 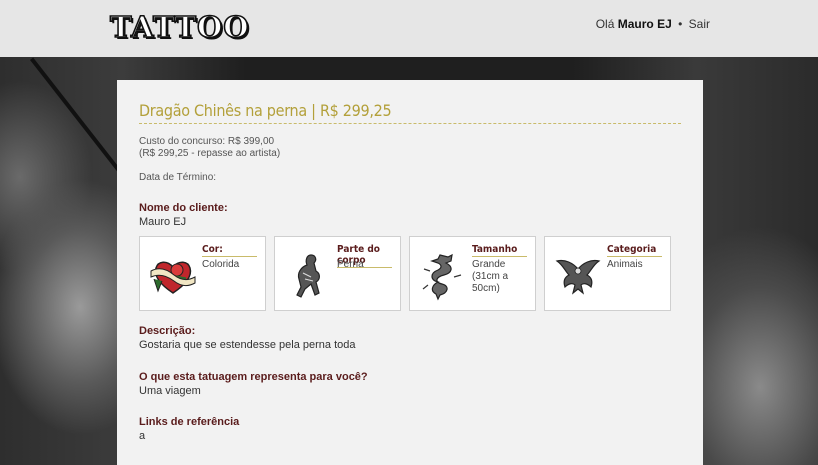 What do you see at coordinates (163, 222) in the screenshot?
I see `client-name-value: Mauro EJ` at bounding box center [163, 222].